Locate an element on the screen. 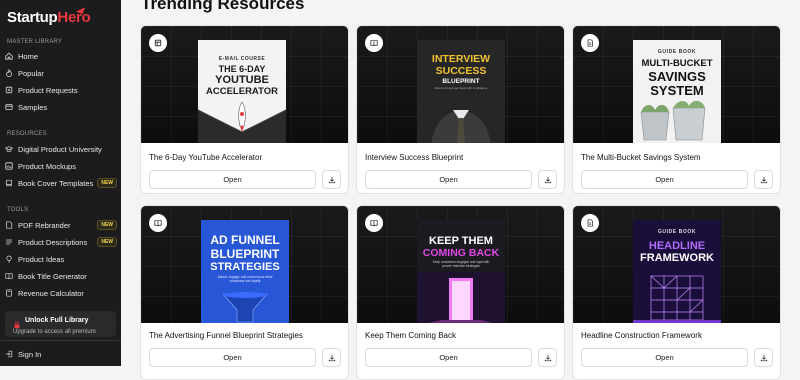  brand-logo-part2: Hero is located at coordinates (74, 17).